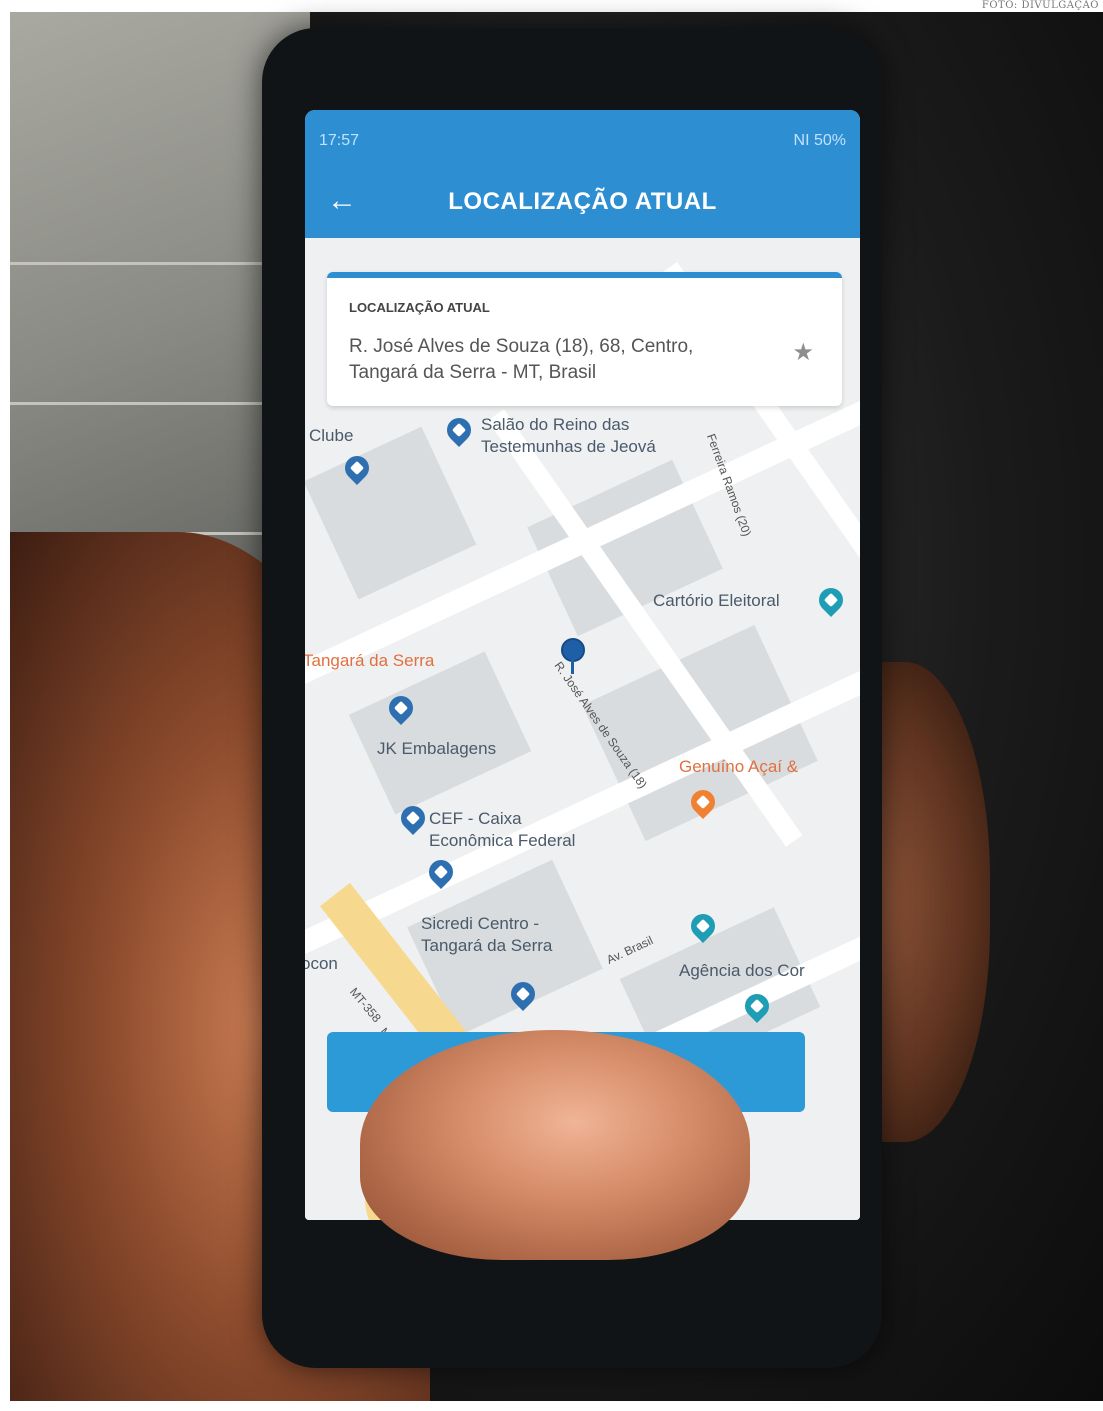  I want to click on poi-label: Cartório Eleitoral, so click(716, 601).